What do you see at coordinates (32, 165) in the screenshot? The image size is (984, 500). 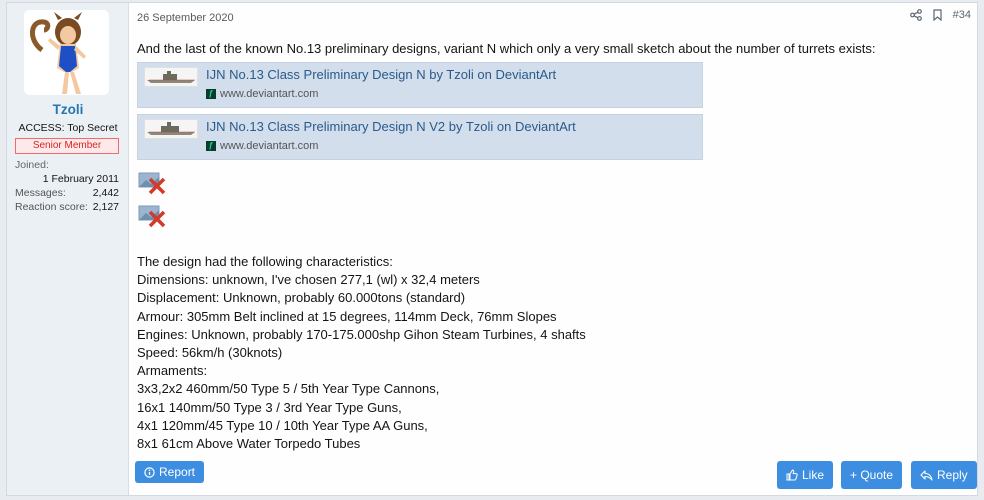 I see `joined-label: Joined:` at bounding box center [32, 165].